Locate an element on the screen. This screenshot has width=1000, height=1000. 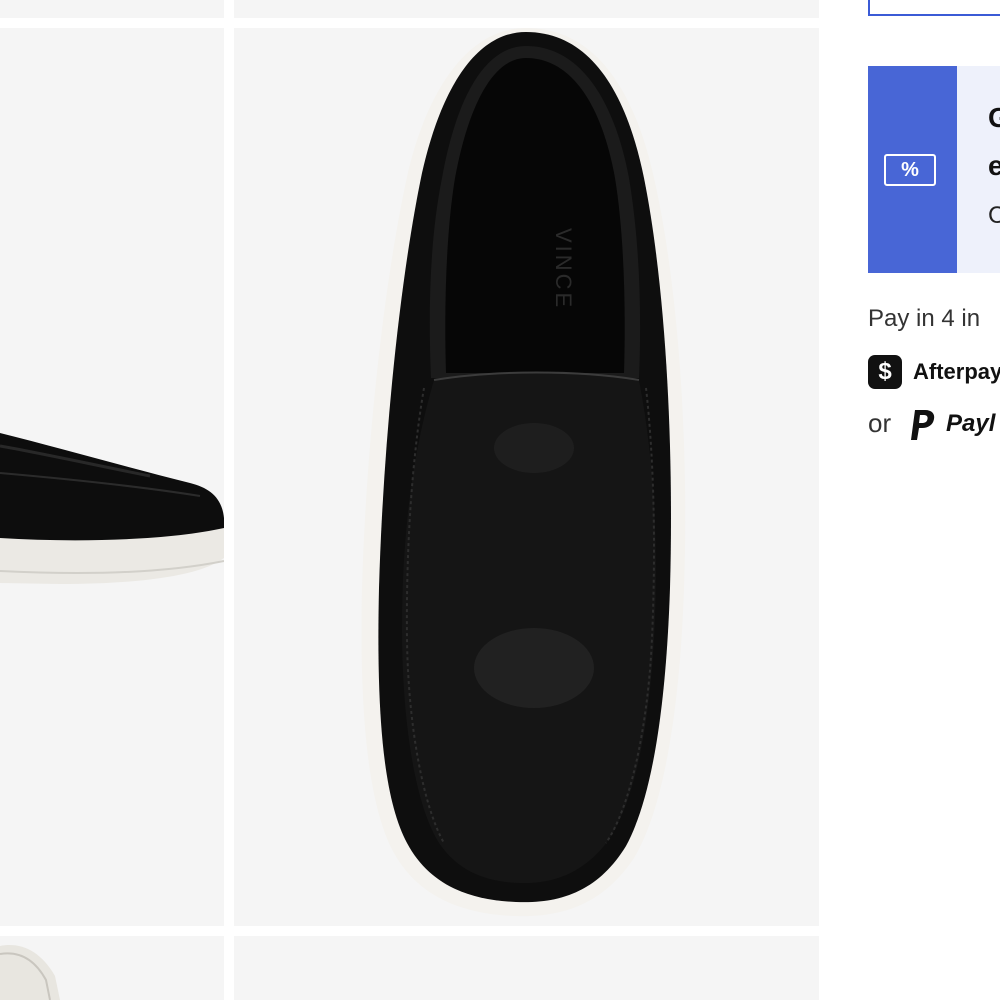
promo-banner: % G e C is located at coordinates (934, 169).